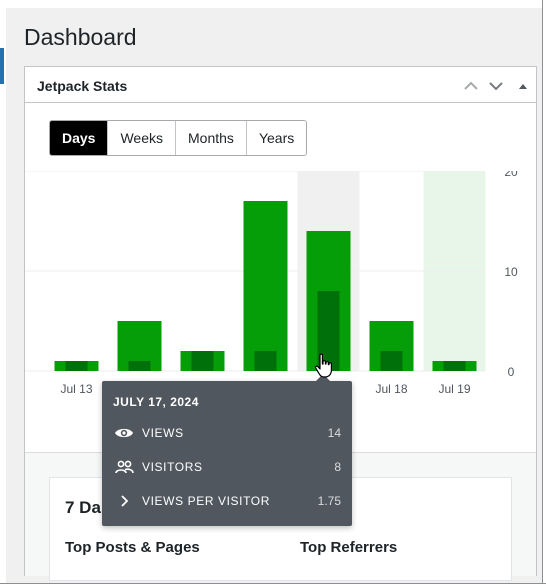 The height and width of the screenshot is (587, 546). What do you see at coordinates (337, 467) in the screenshot?
I see `tooltip-value: 8` at bounding box center [337, 467].